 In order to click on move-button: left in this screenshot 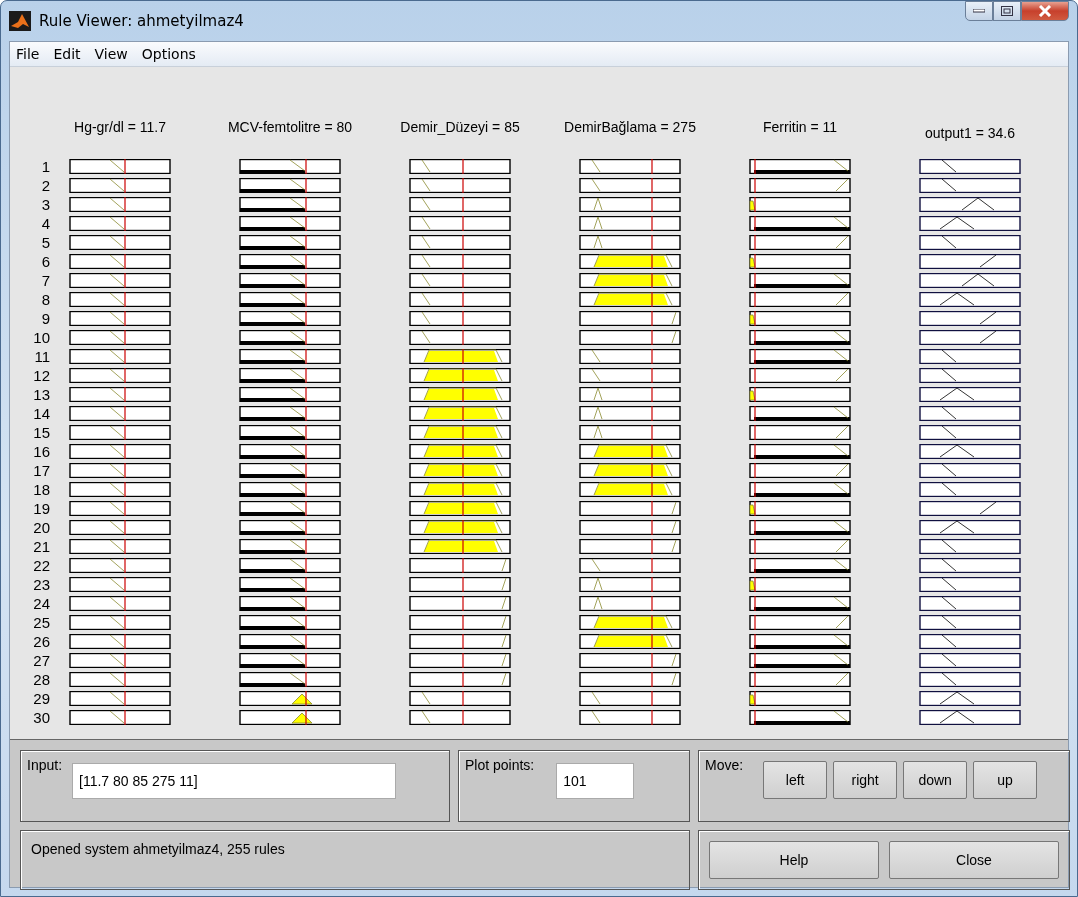, I will do `click(795, 780)`.